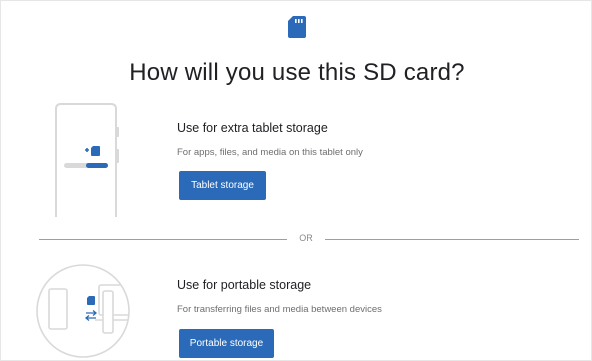 Image resolution: width=592 pixels, height=361 pixels. What do you see at coordinates (297, 72) in the screenshot?
I see `page-title: How will you use this SD card?` at bounding box center [297, 72].